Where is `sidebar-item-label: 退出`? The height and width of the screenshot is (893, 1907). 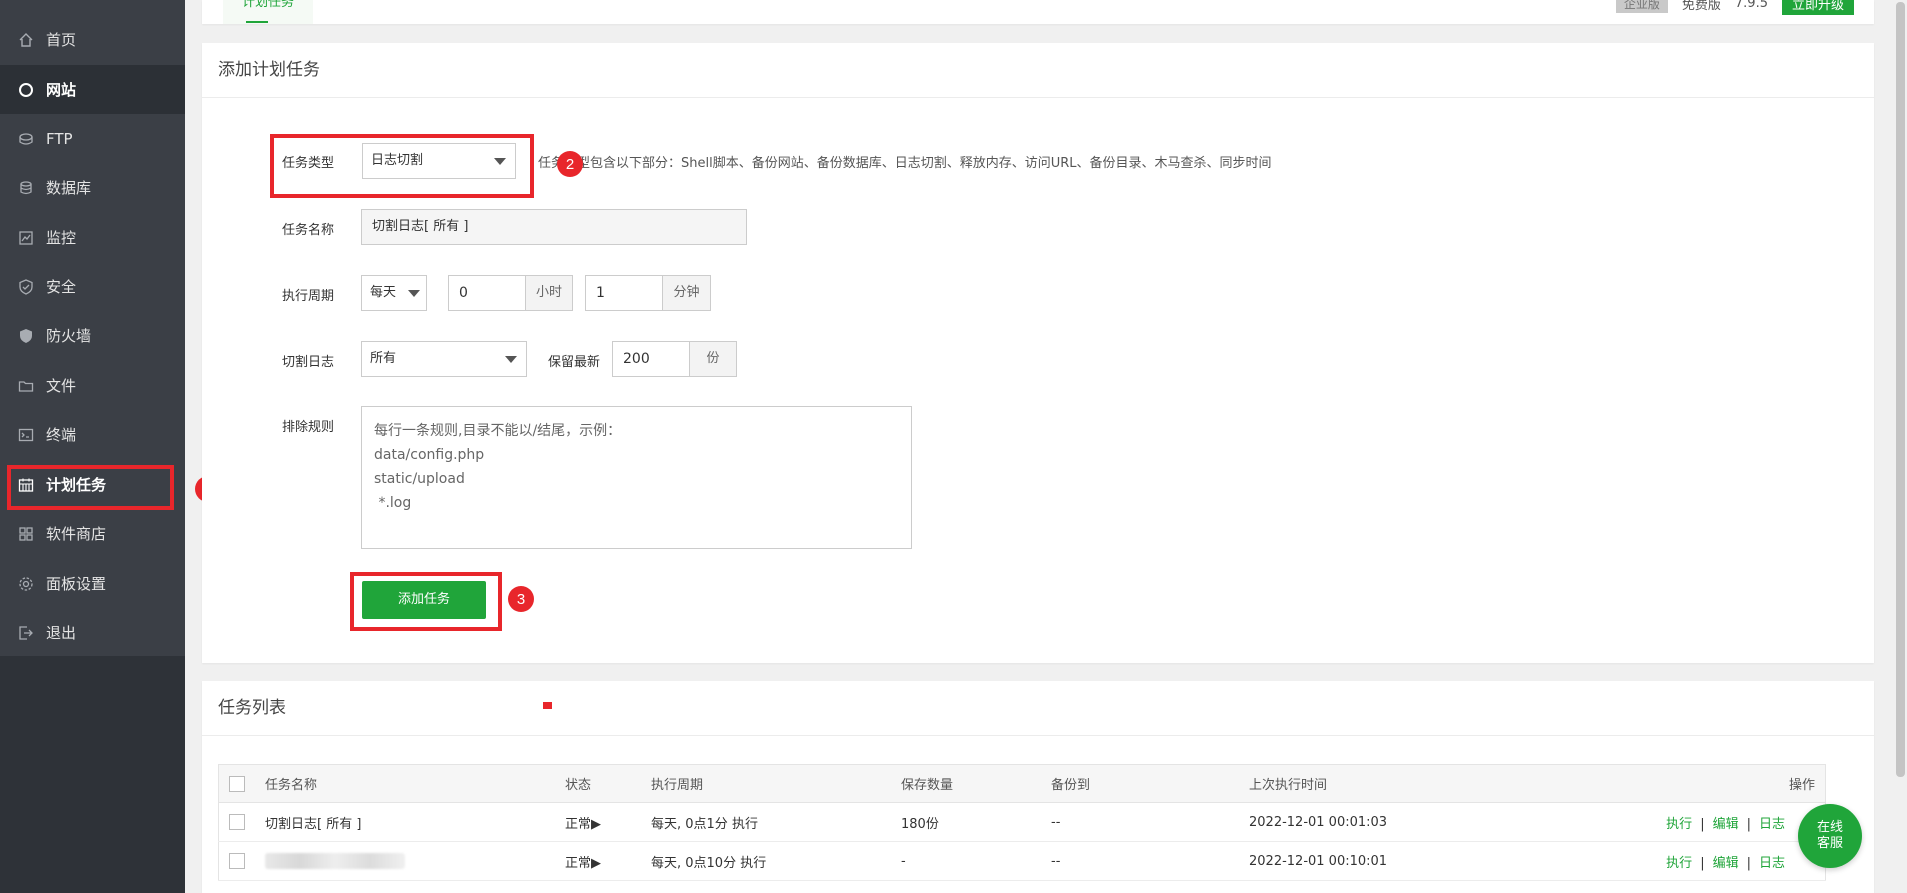 sidebar-item-label: 退出 is located at coordinates (61, 633).